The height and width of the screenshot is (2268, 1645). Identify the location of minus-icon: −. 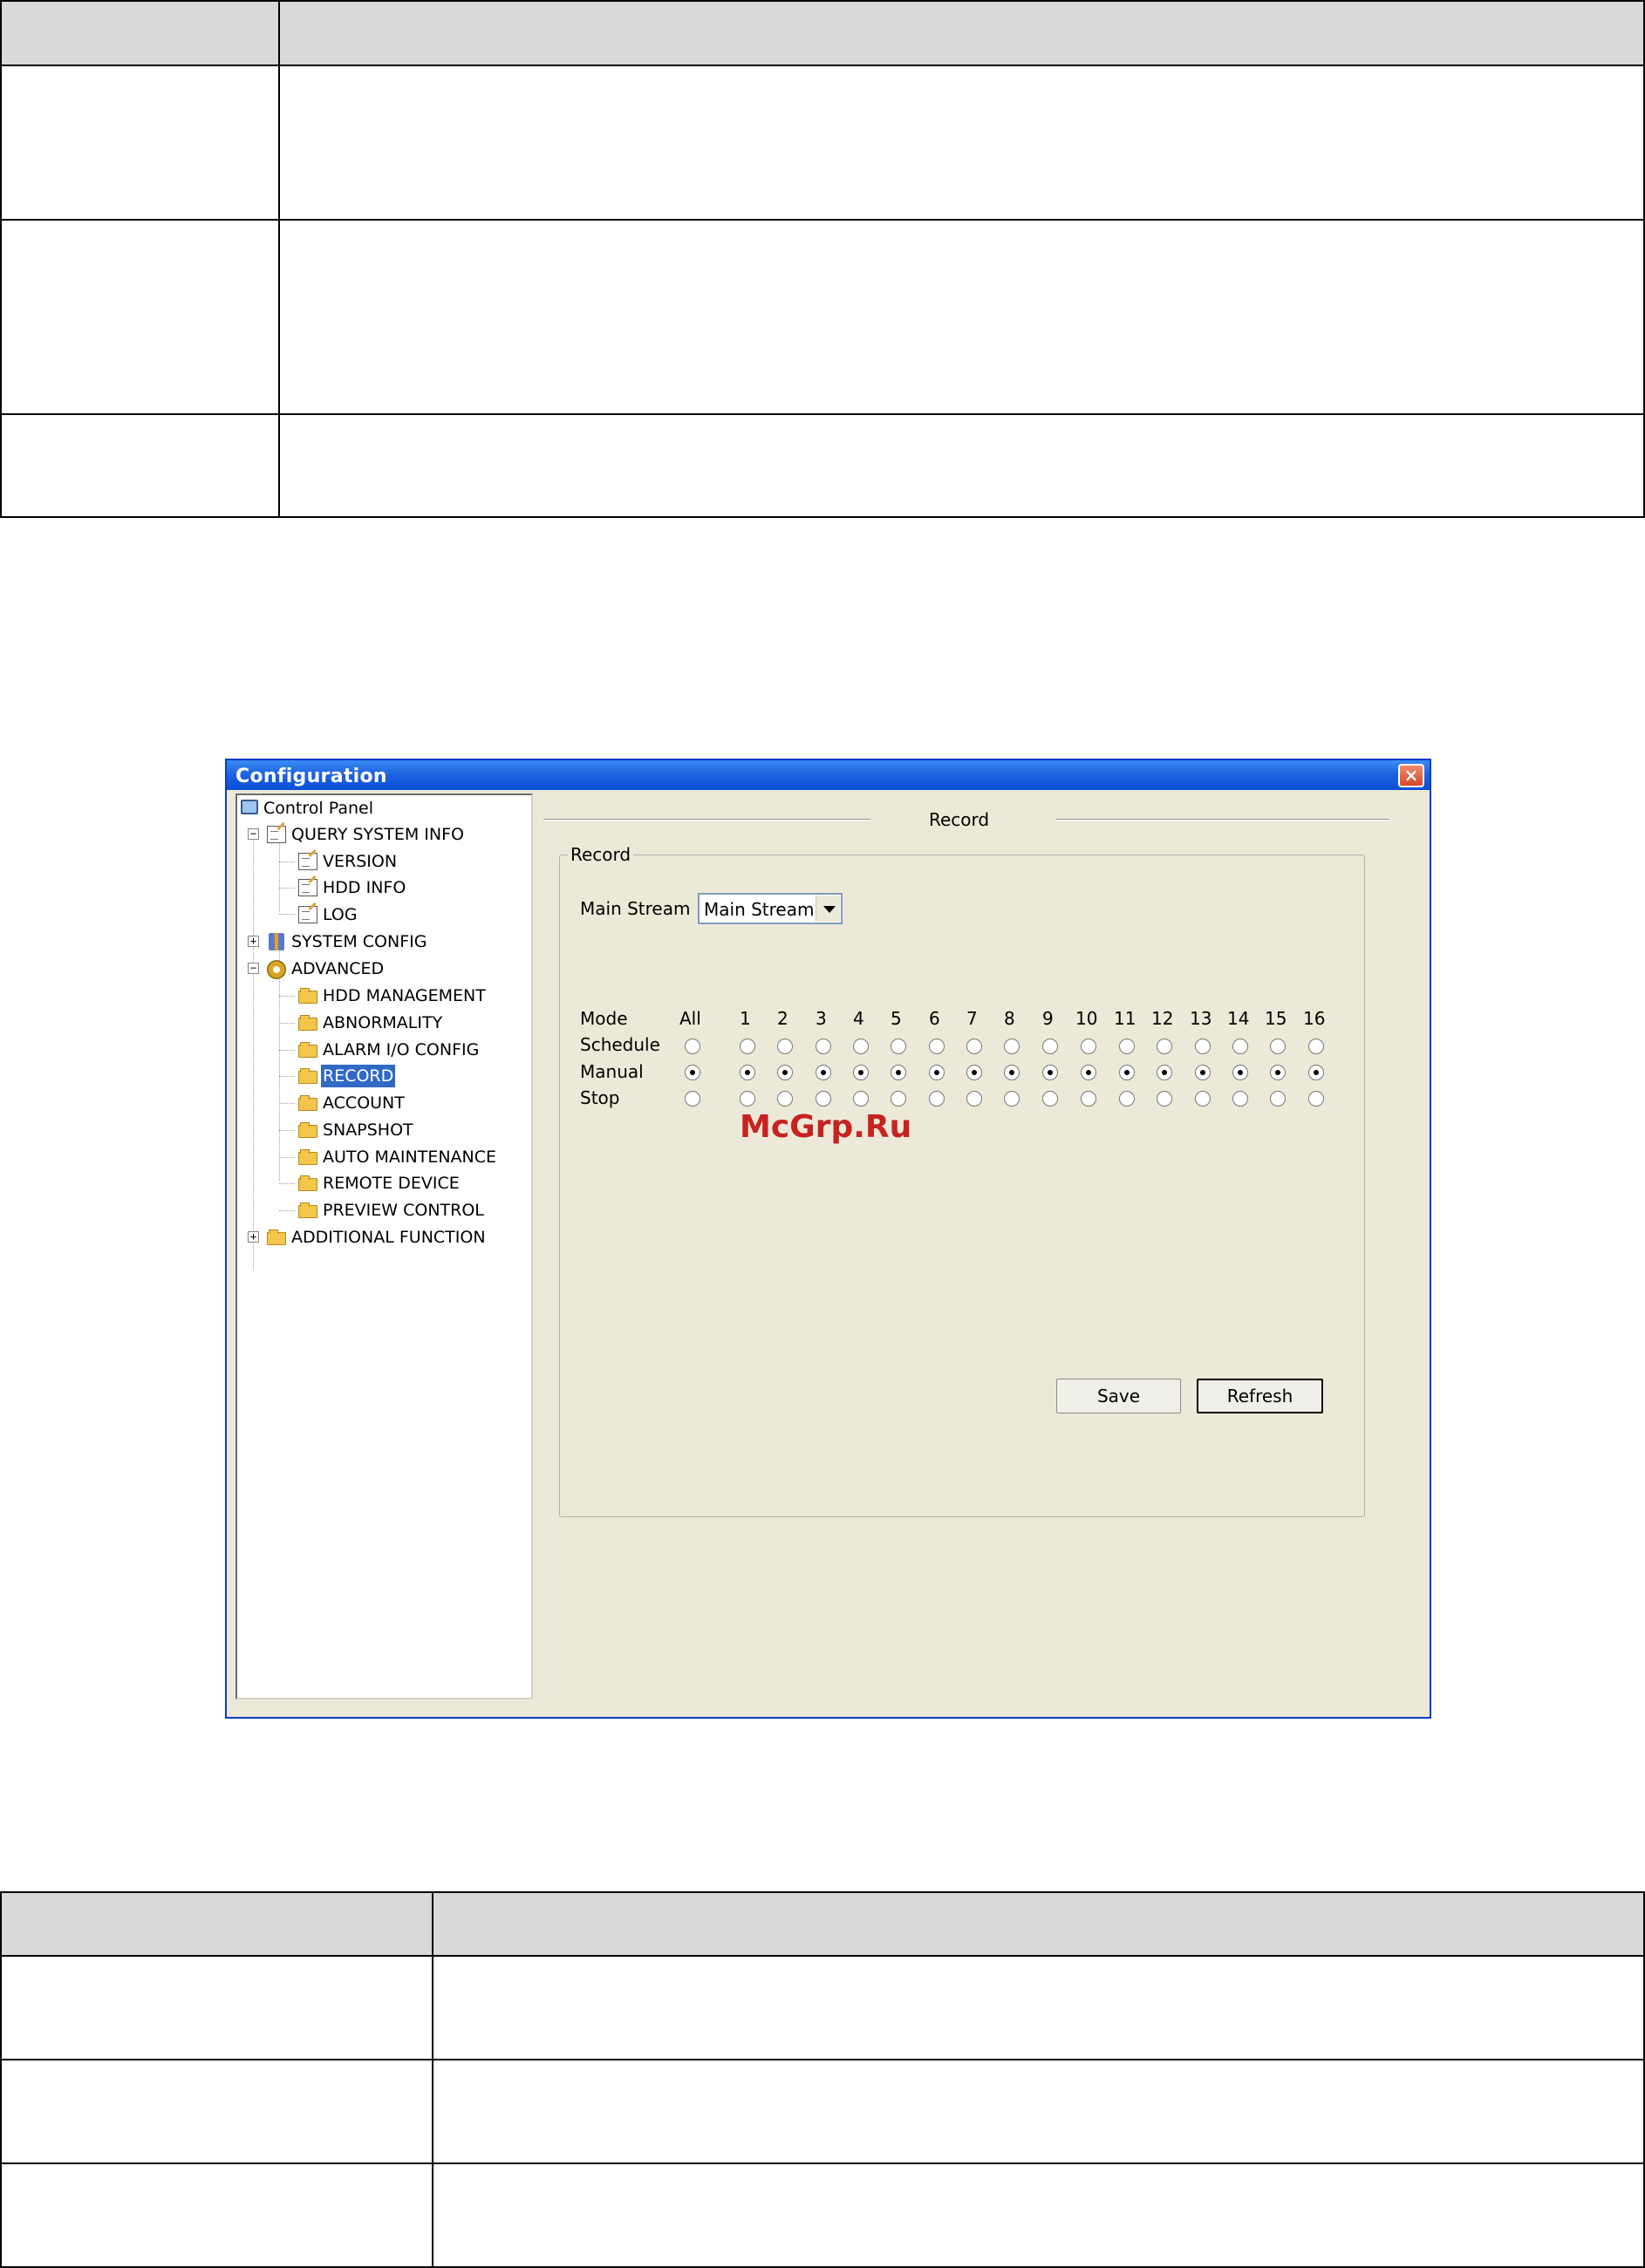
(253, 968).